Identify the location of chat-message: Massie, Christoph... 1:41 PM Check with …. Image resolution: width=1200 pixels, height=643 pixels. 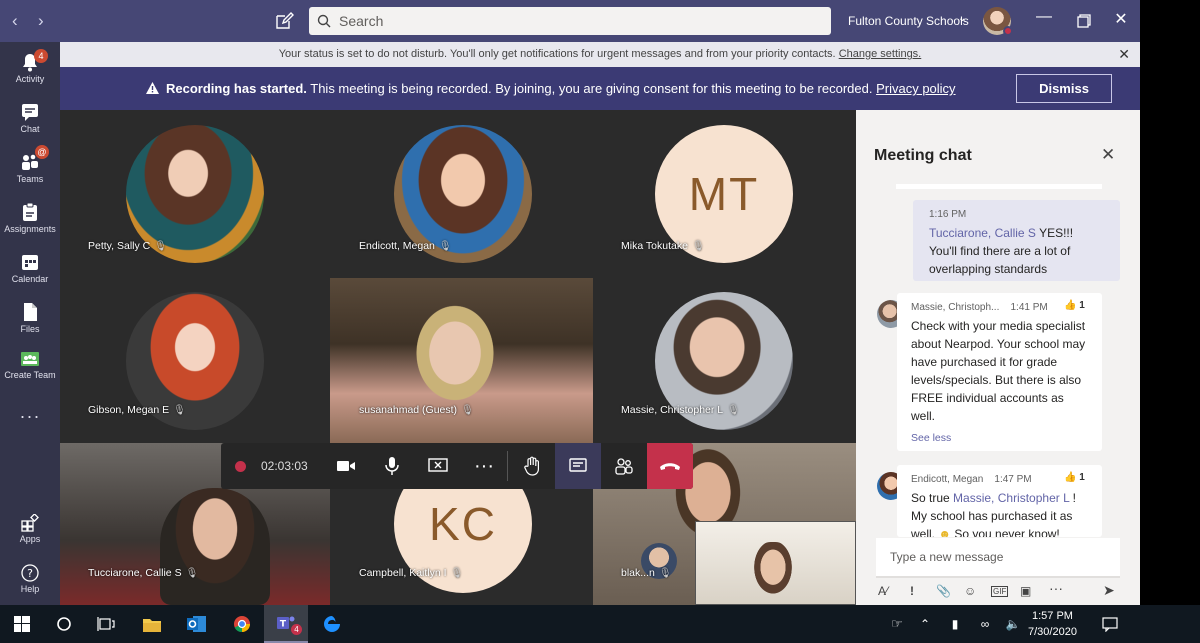
(999, 372).